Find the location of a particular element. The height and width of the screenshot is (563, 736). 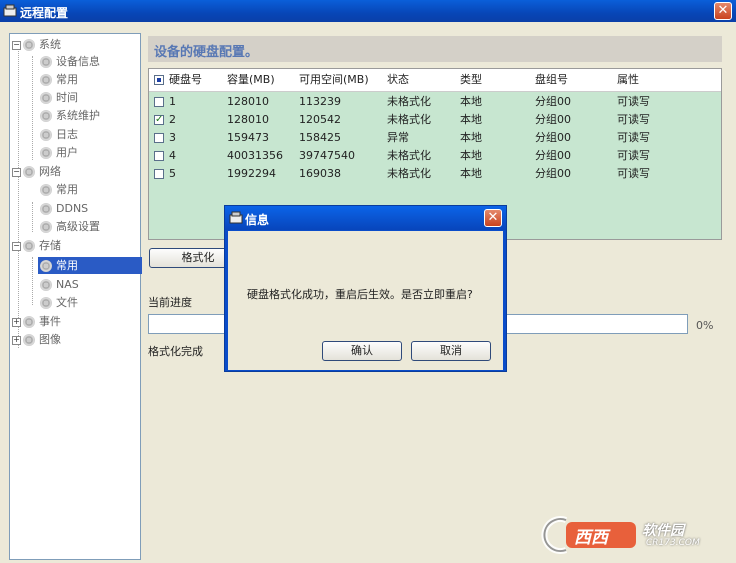

confirm-button: 确认 is located at coordinates (362, 351).